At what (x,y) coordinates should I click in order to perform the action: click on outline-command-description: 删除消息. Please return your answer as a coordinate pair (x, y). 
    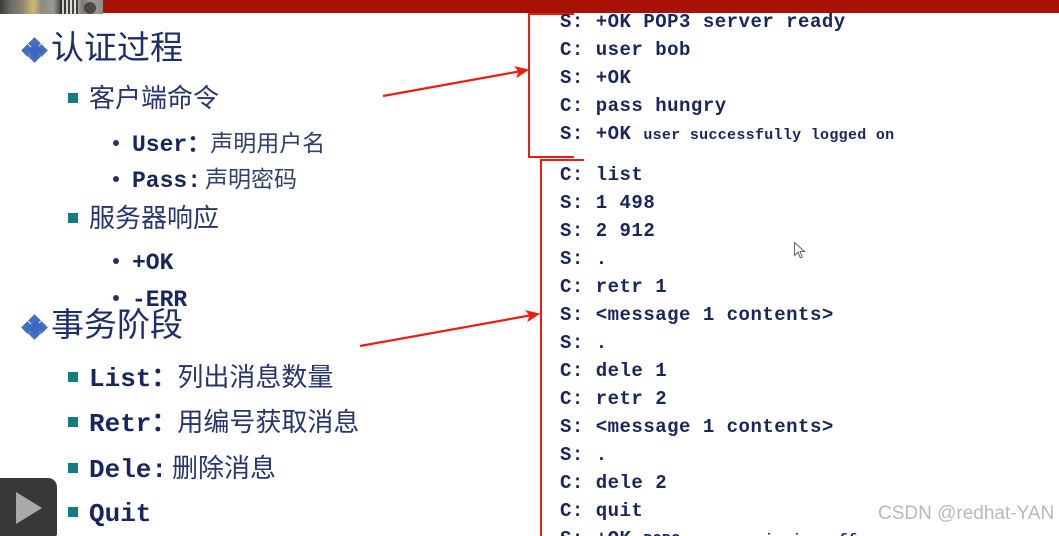
    Looking at the image, I should click on (224, 468).